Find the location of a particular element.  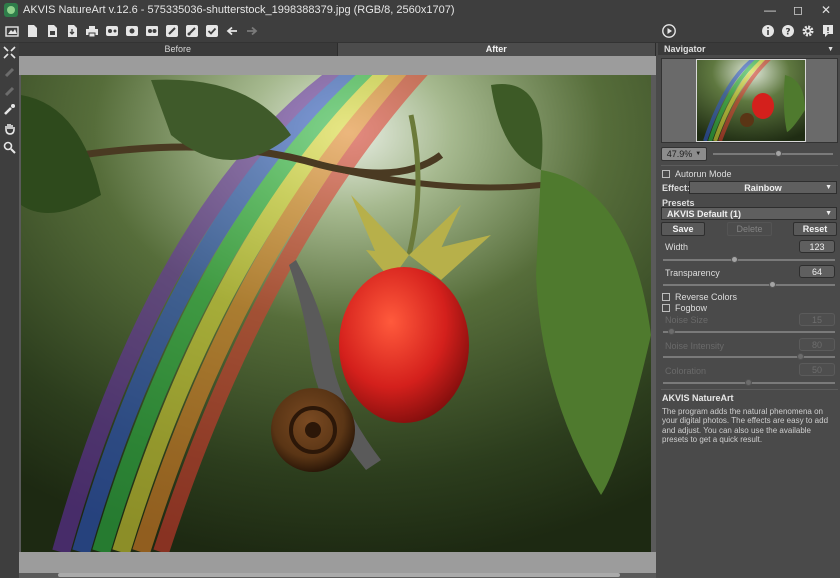

width-slider is located at coordinates (749, 259).